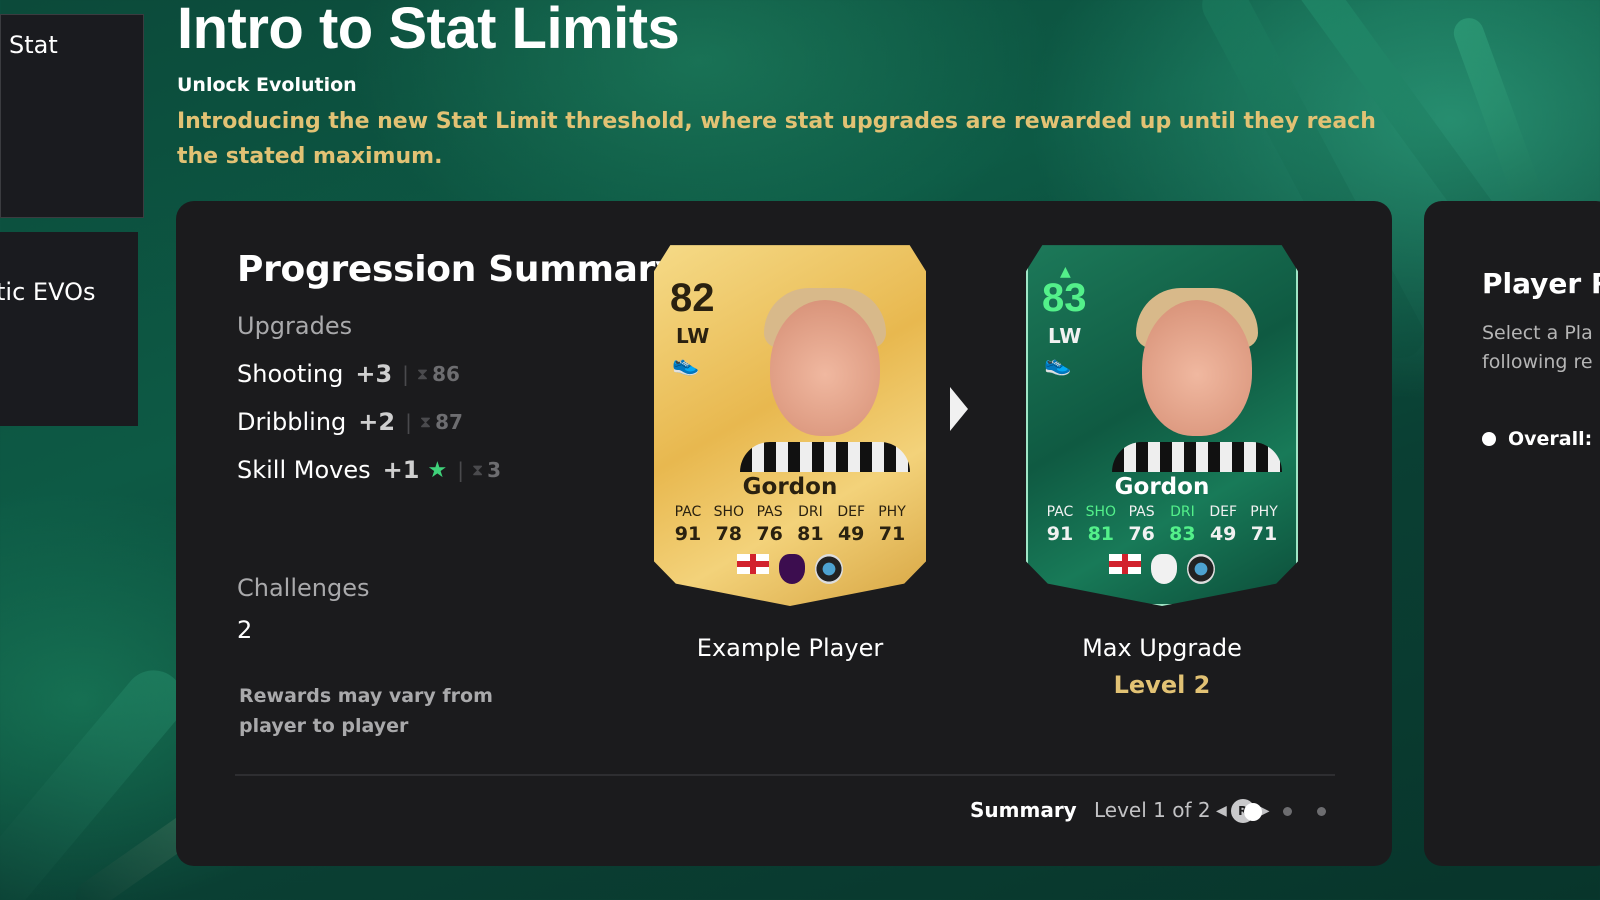  I want to click on footer-summary-label: Summary, so click(1023, 810).